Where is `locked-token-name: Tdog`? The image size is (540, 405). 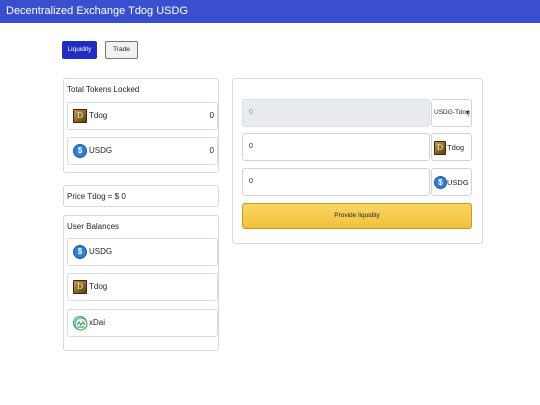 locked-token-name: Tdog is located at coordinates (98, 115).